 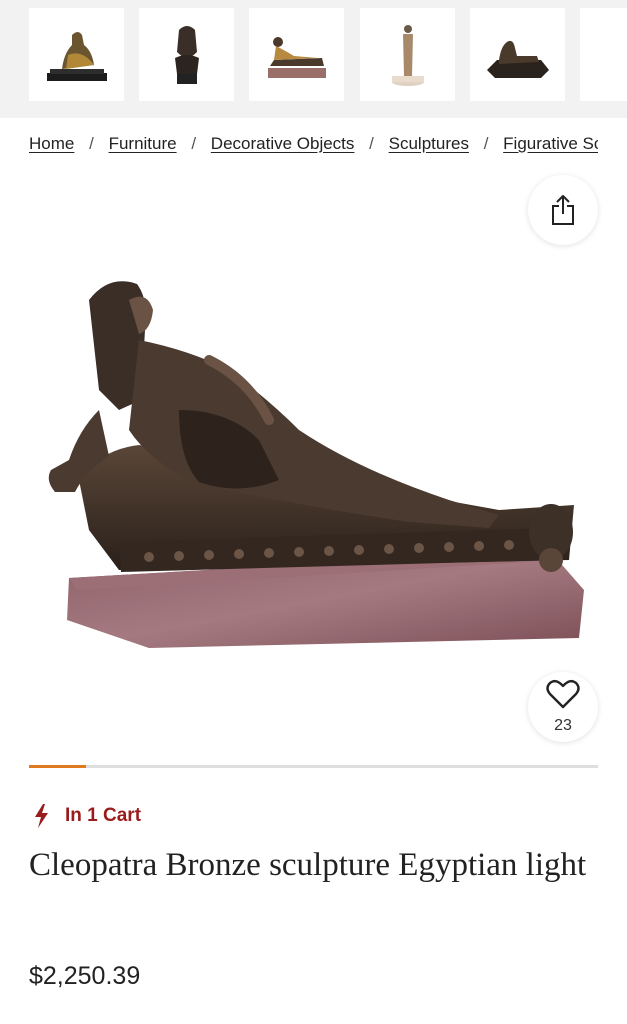 What do you see at coordinates (563, 694) in the screenshot?
I see `heart-icon` at bounding box center [563, 694].